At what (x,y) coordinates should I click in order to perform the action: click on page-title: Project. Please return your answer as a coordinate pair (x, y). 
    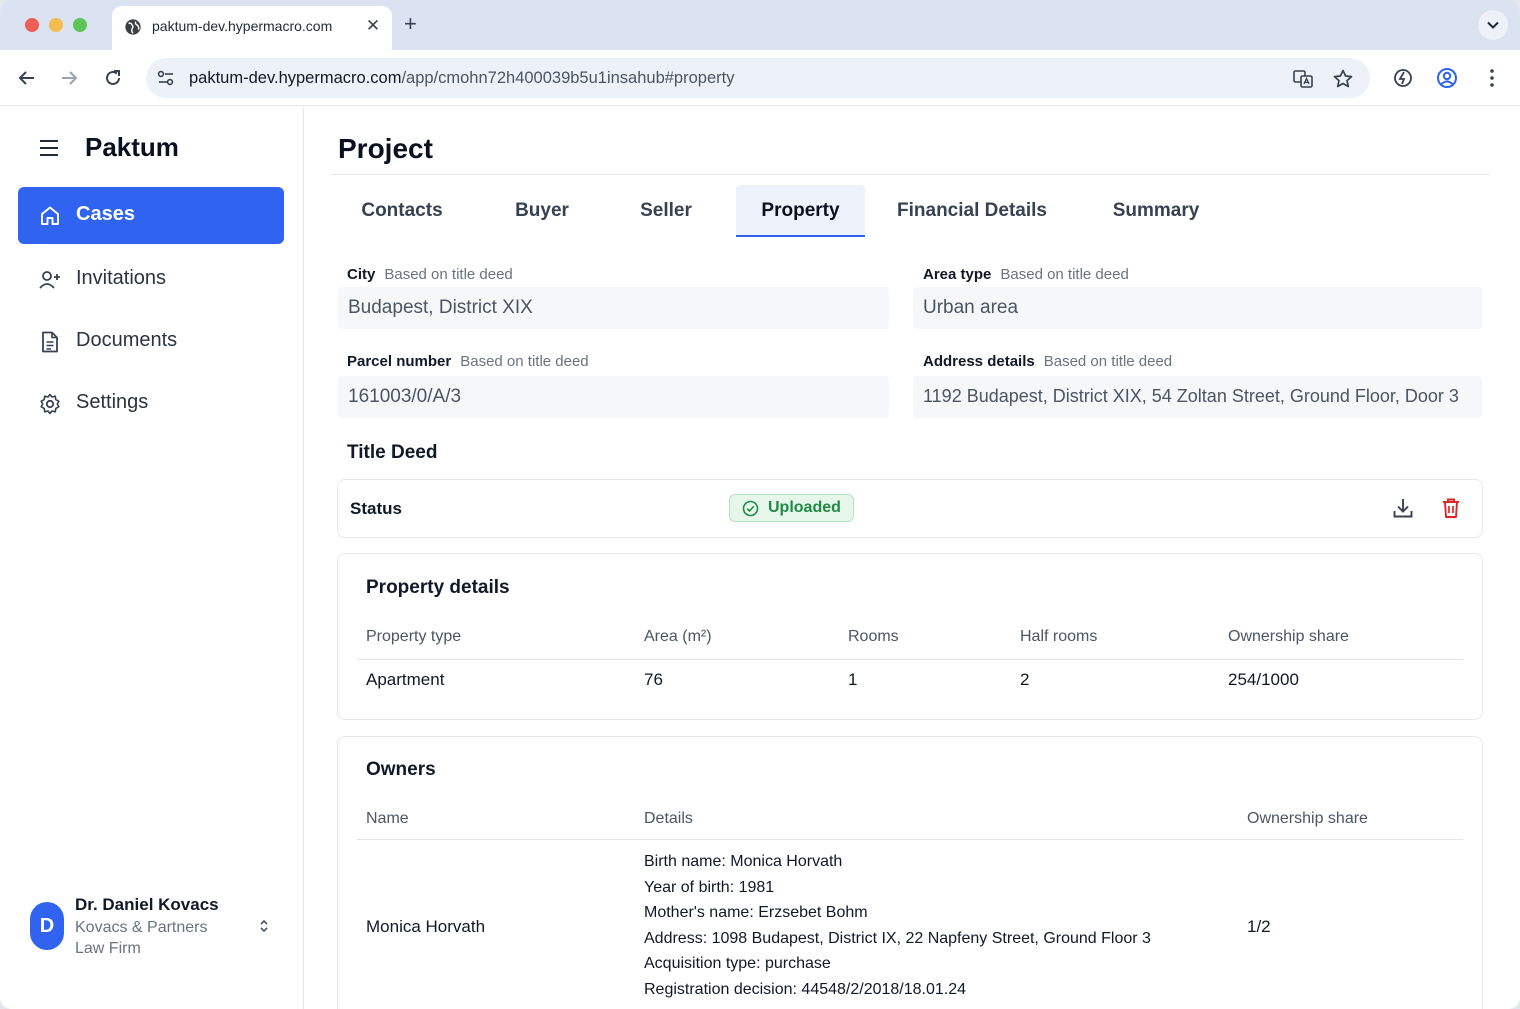
    Looking at the image, I should click on (385, 148).